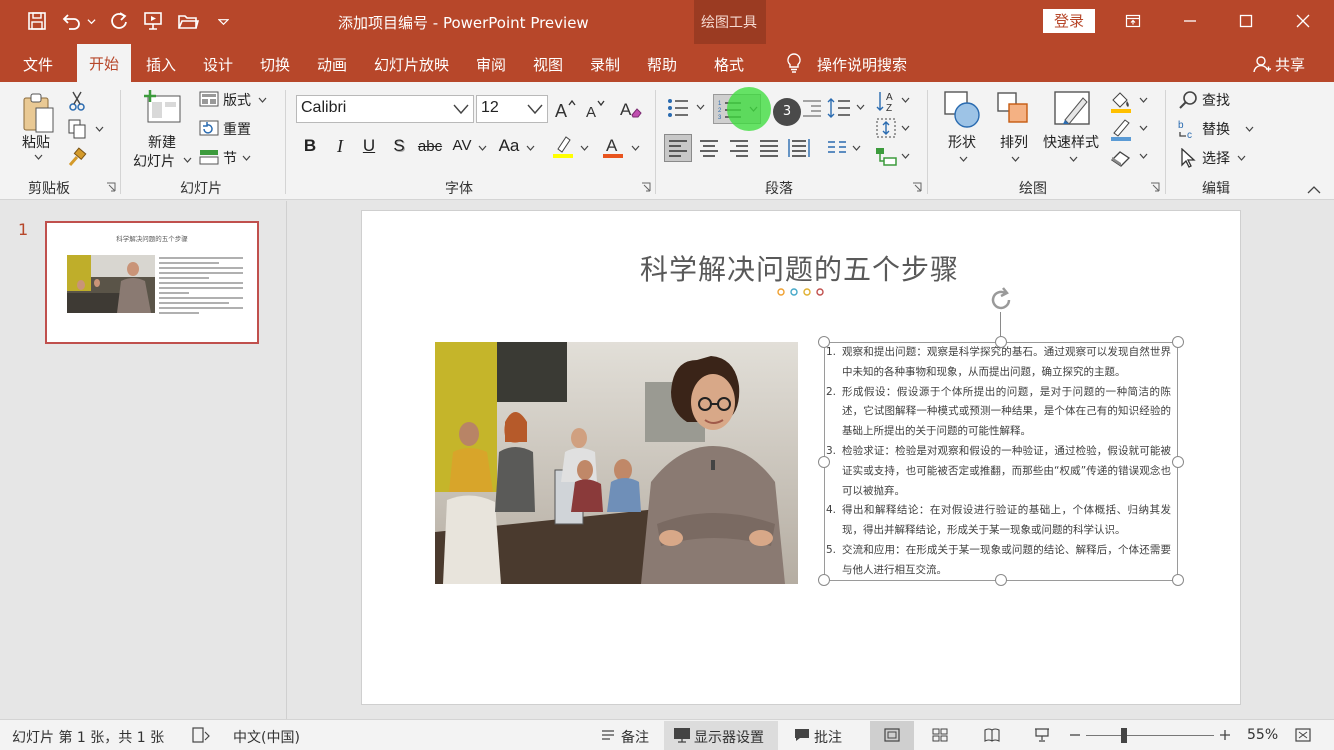 The width and height of the screenshot is (1334, 750). Describe the element at coordinates (1188, 158) in the screenshot. I see `select-cursor-icon` at that location.